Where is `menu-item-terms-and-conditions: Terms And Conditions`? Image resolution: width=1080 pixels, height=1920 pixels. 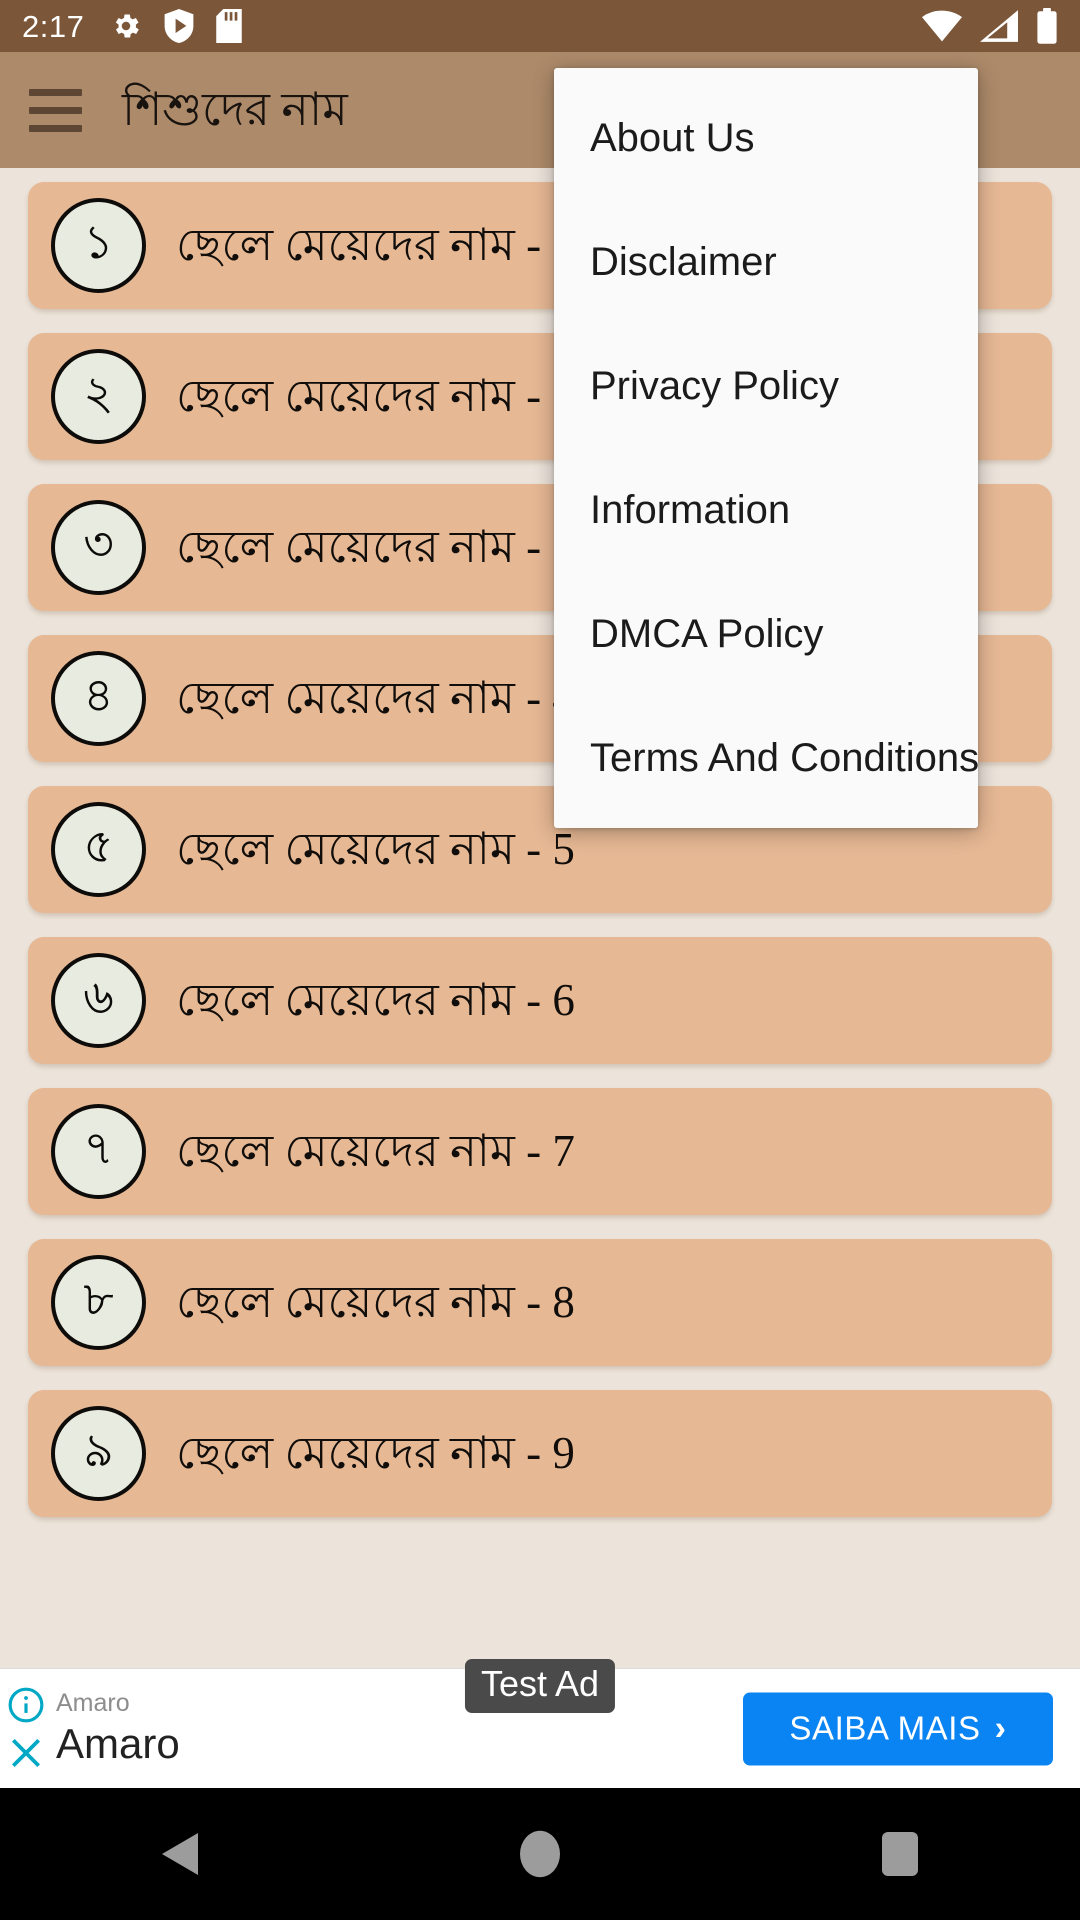
menu-item-terms-and-conditions: Terms And Conditions is located at coordinates (767, 758).